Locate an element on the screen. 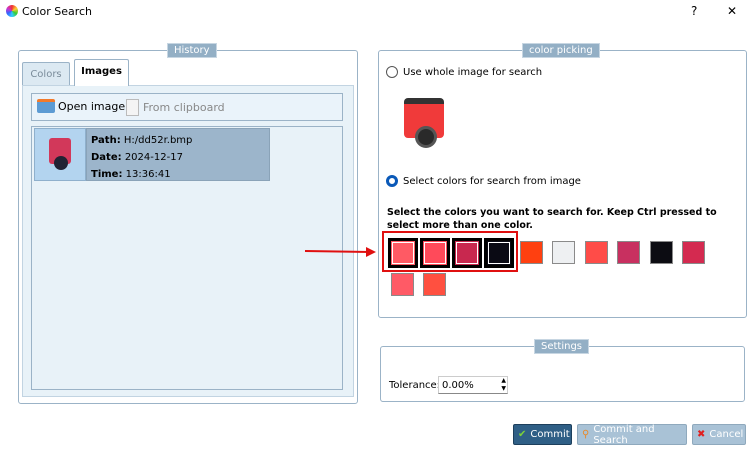  title-bar: Color Search ? ✕ is located at coordinates (375, 12).